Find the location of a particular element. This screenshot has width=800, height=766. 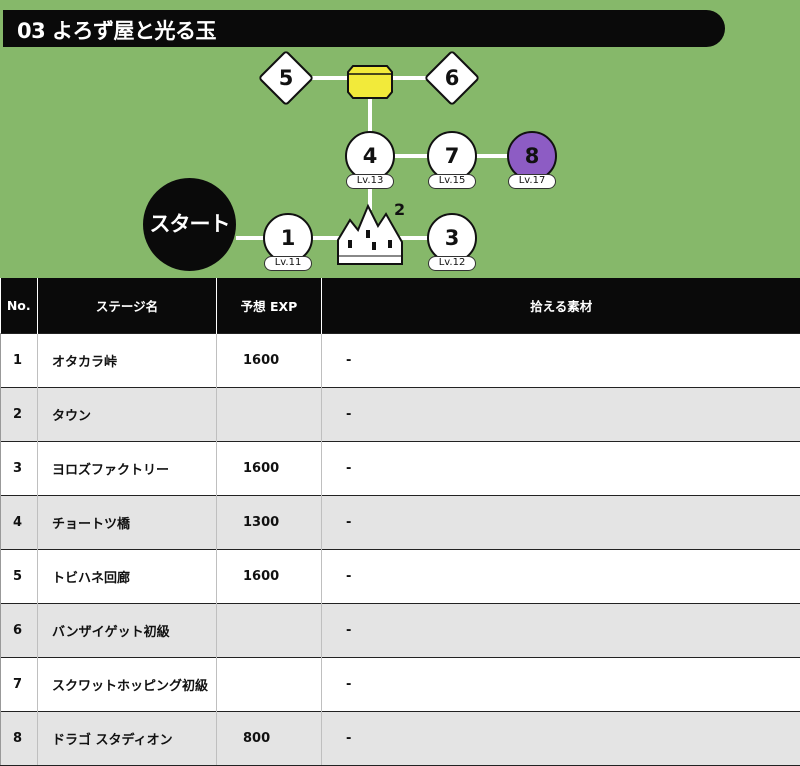

table-row: 1 オタカラ峠 1600 - is located at coordinates (400, 361).